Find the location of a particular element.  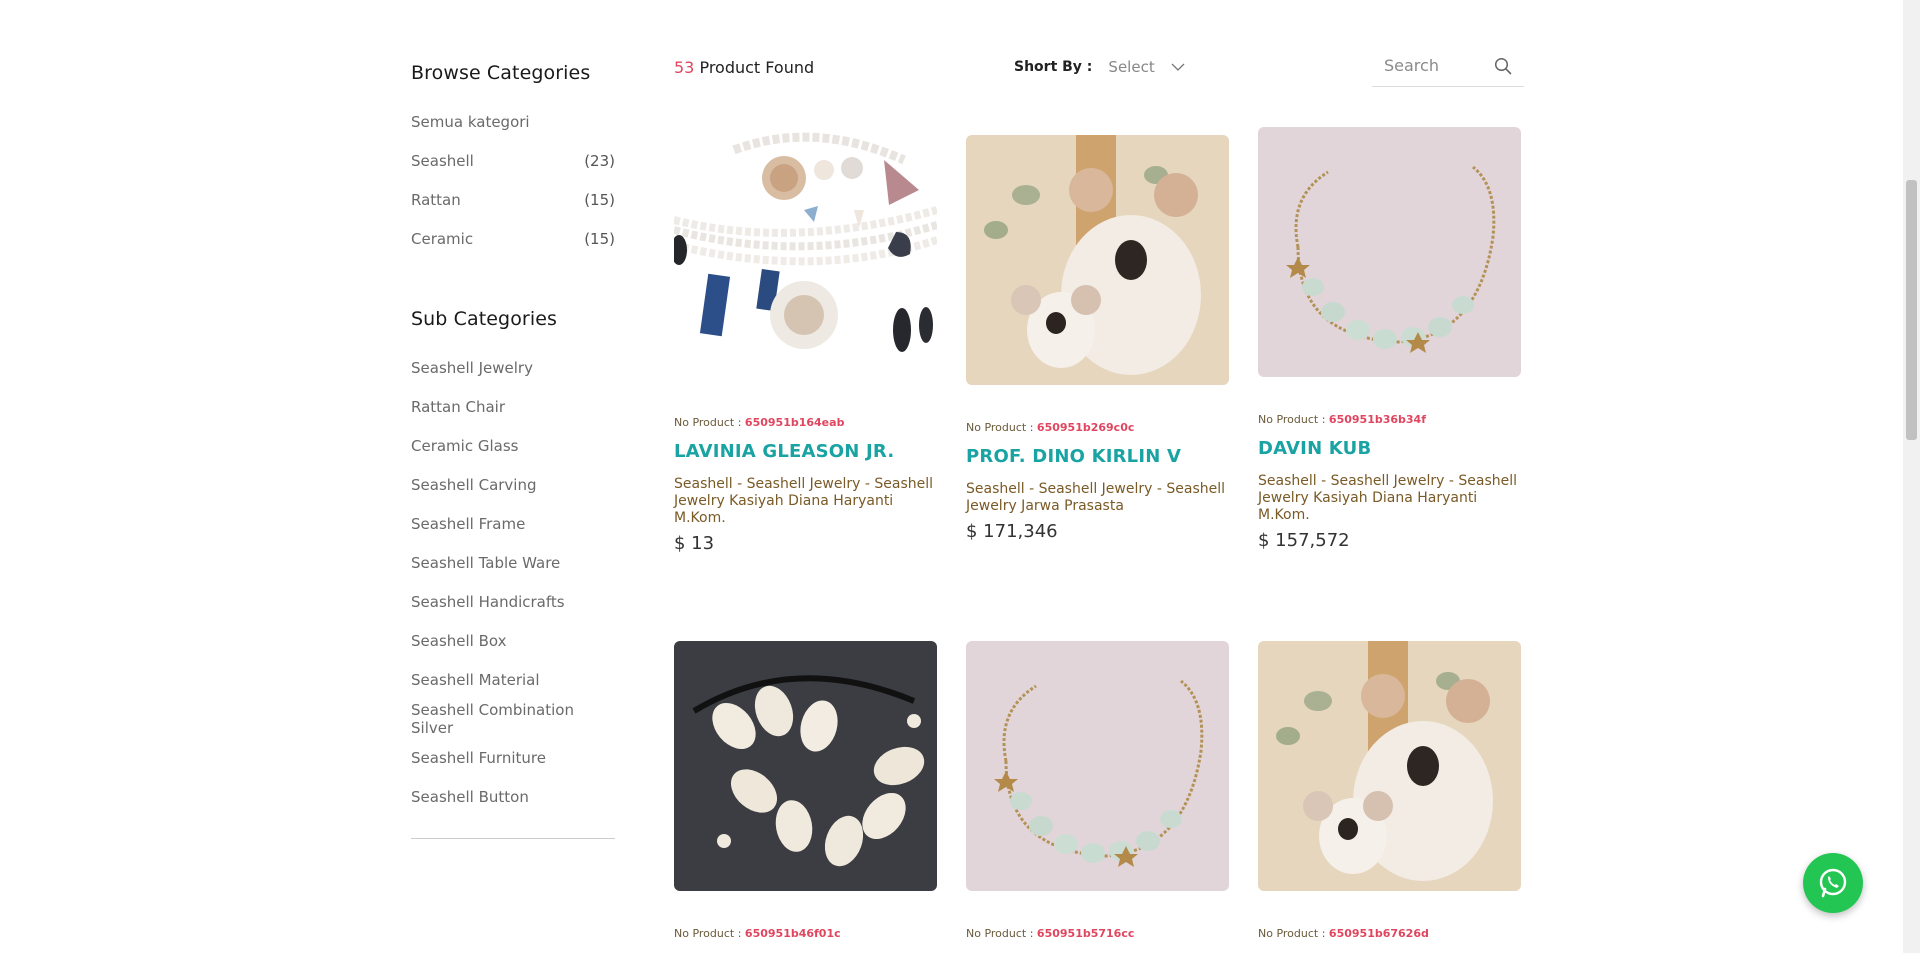

sub-category-item: Seashell Jewelry is located at coordinates (513, 367).